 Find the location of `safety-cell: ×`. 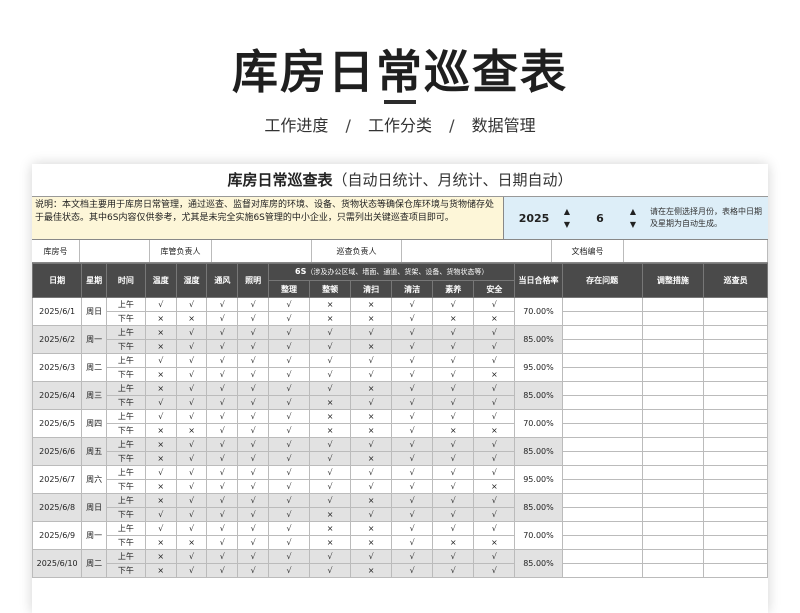

safety-cell: × is located at coordinates (494, 542).